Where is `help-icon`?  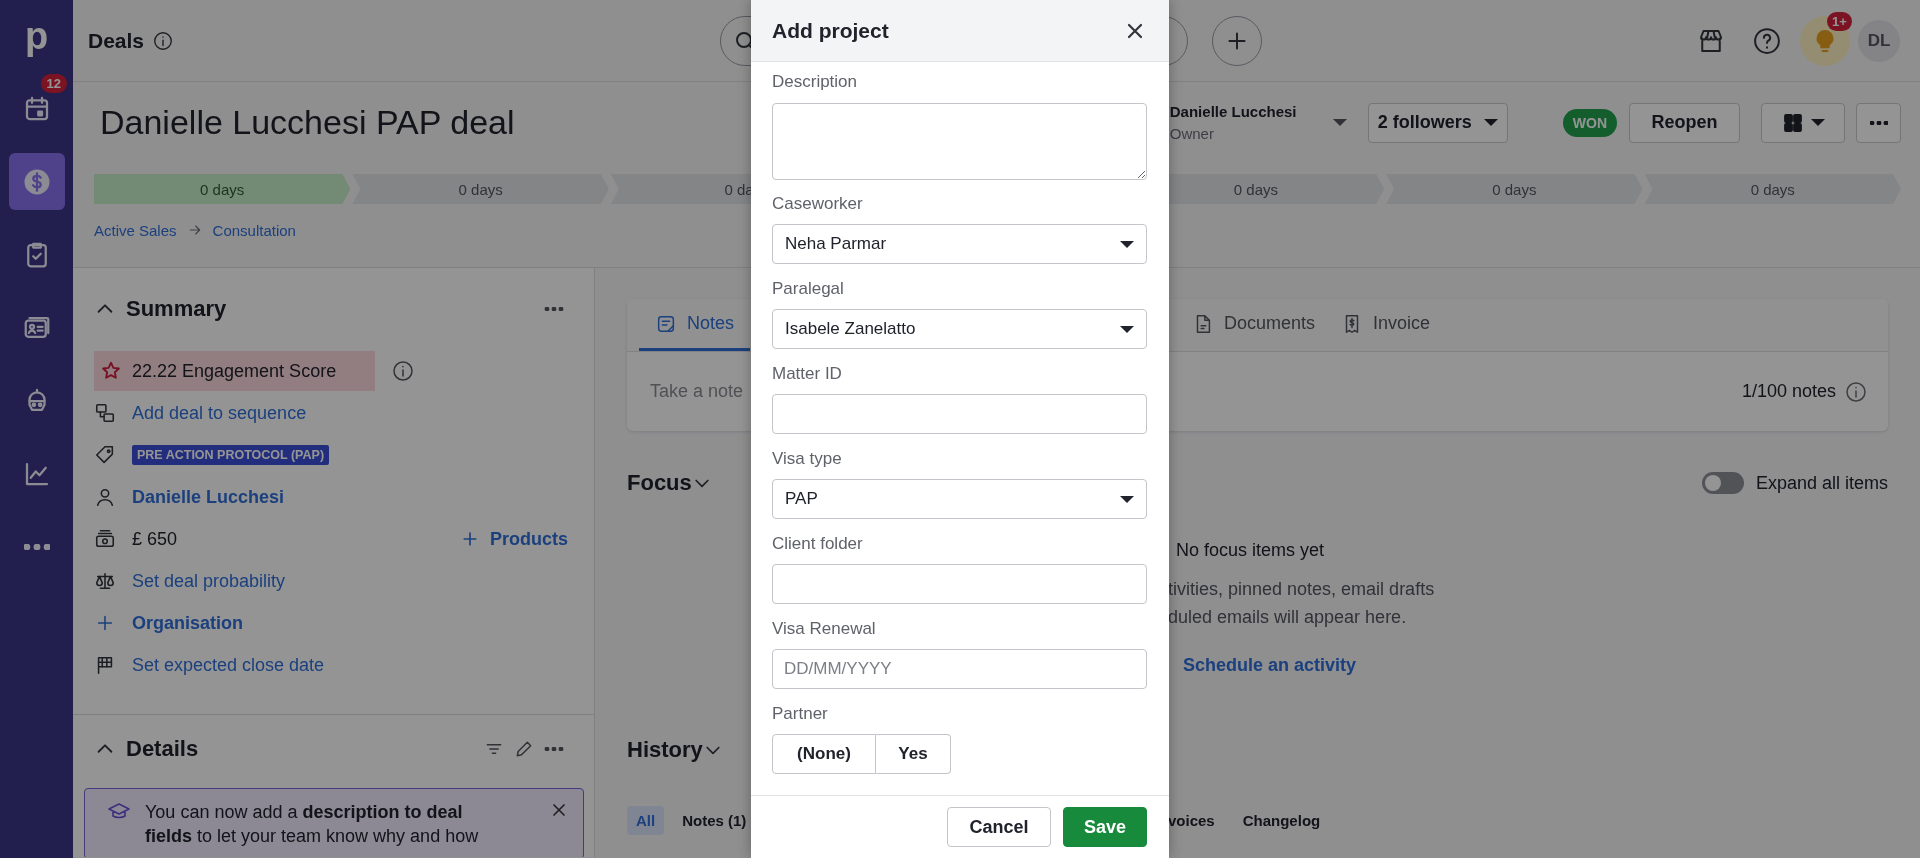
help-icon is located at coordinates (1767, 40).